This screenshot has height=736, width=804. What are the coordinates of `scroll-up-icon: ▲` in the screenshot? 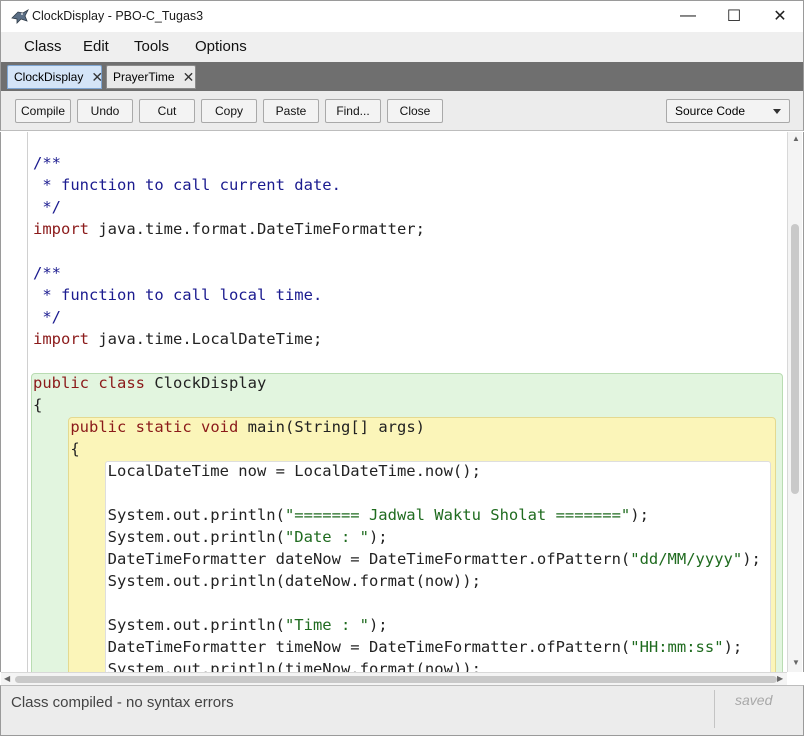 It's located at (796, 138).